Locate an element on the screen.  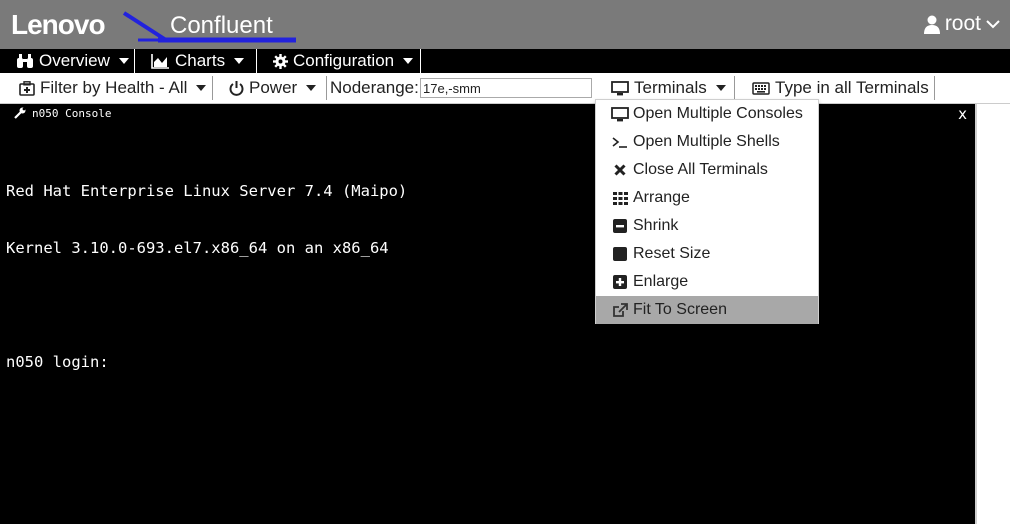
console-titlebar: n050 Console x is located at coordinates (487, 113).